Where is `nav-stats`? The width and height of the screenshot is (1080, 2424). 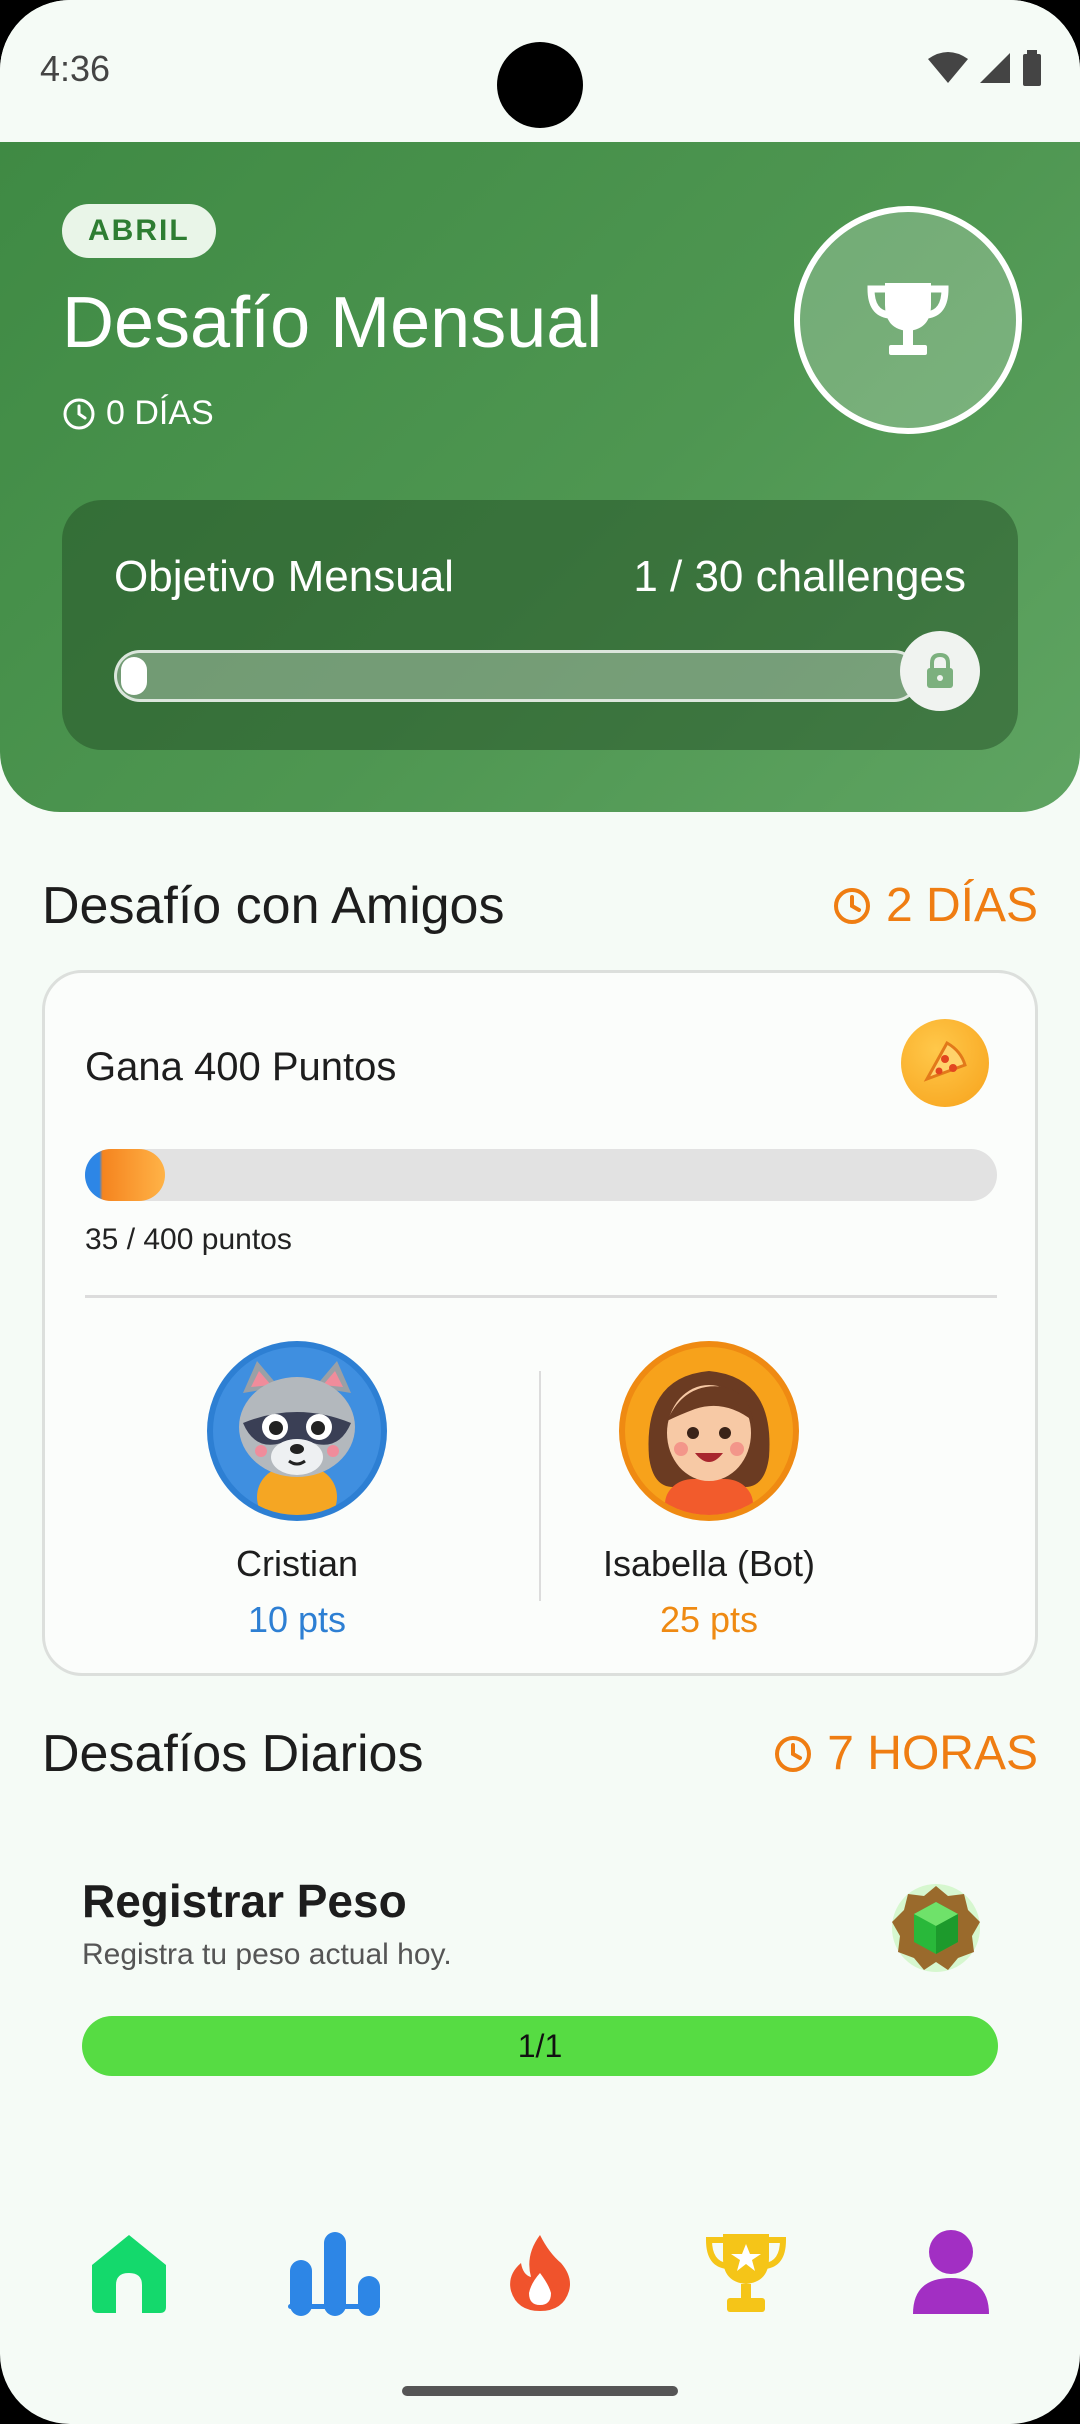
nav-stats is located at coordinates (334, 2273).